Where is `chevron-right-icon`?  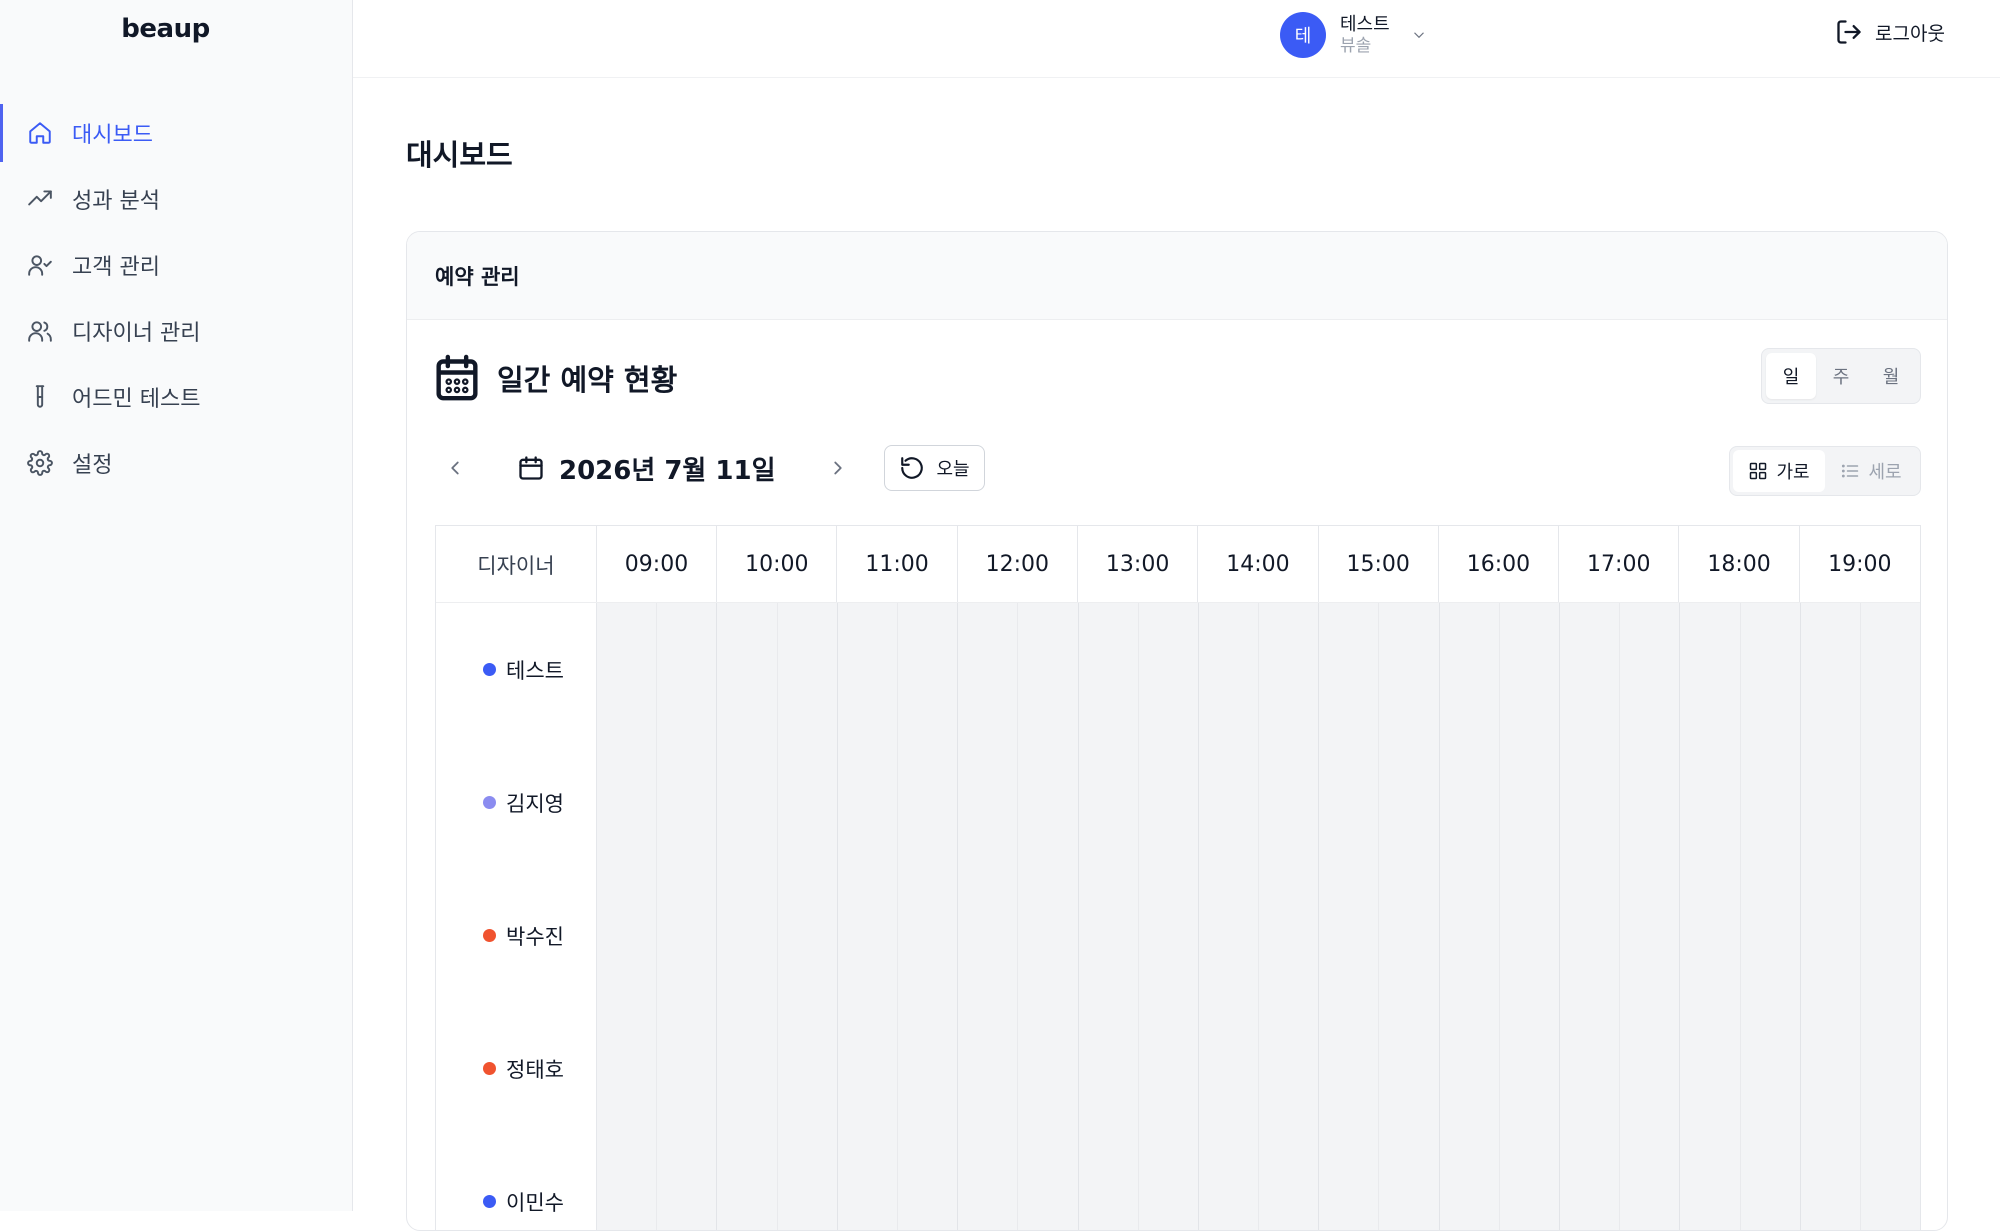 chevron-right-icon is located at coordinates (837, 468).